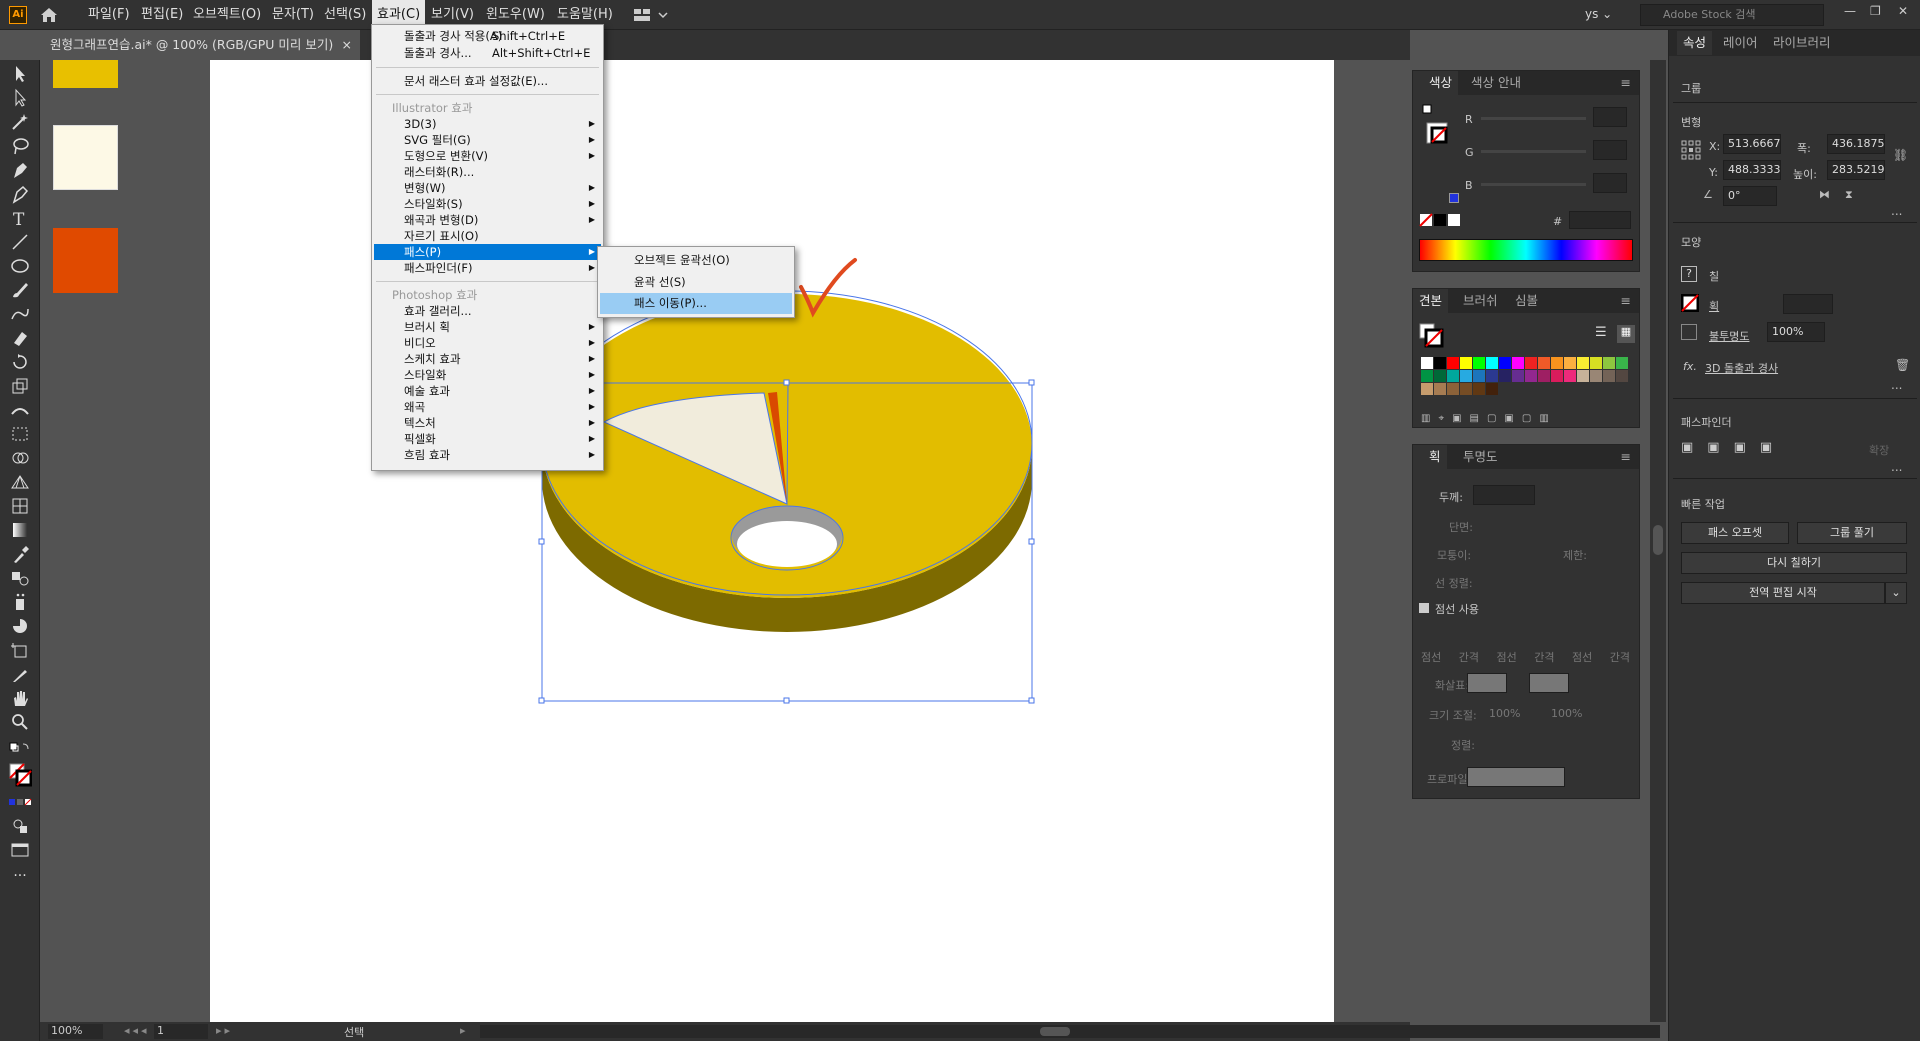 The height and width of the screenshot is (1041, 1920). Describe the element at coordinates (1850, 11) in the screenshot. I see `minimize-icon: —` at that location.